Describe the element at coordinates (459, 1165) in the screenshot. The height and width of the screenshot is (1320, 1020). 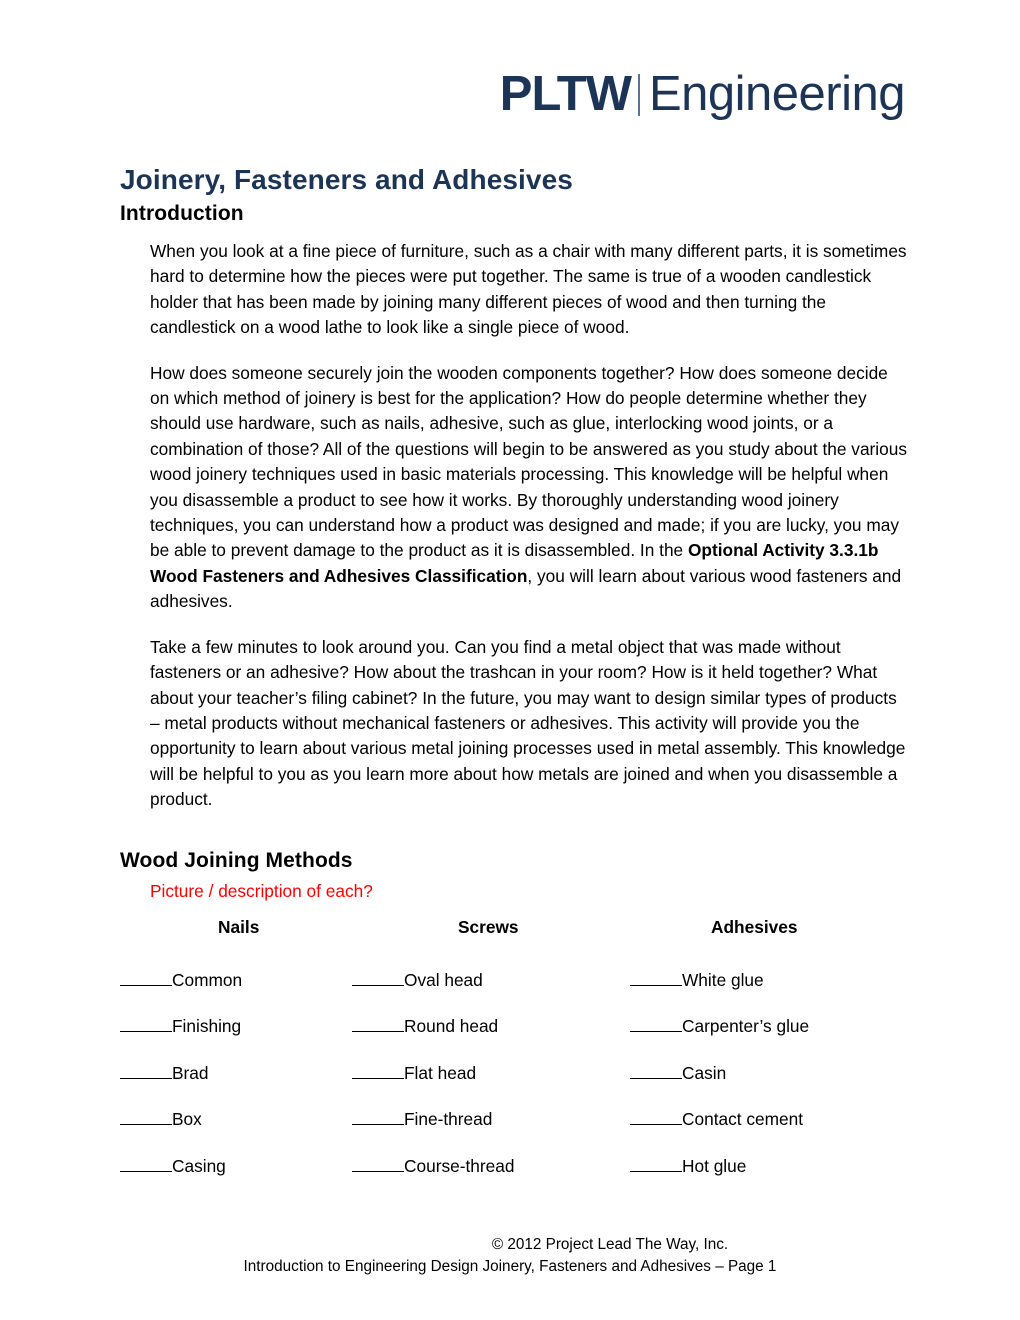
I see `list-item-label: Course-thread` at that location.